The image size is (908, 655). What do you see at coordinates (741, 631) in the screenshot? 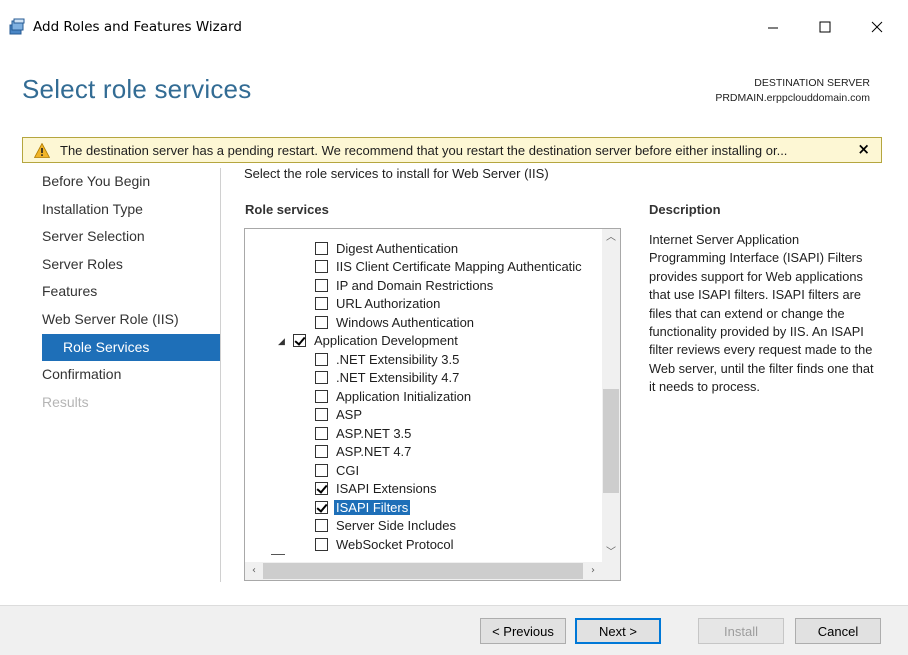
I see `install-button: Install` at bounding box center [741, 631].